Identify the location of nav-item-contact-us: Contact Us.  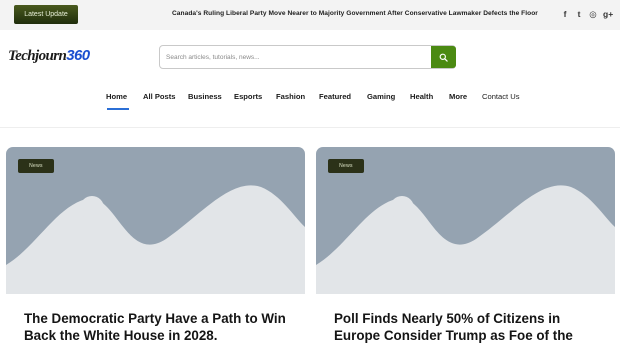
(501, 96).